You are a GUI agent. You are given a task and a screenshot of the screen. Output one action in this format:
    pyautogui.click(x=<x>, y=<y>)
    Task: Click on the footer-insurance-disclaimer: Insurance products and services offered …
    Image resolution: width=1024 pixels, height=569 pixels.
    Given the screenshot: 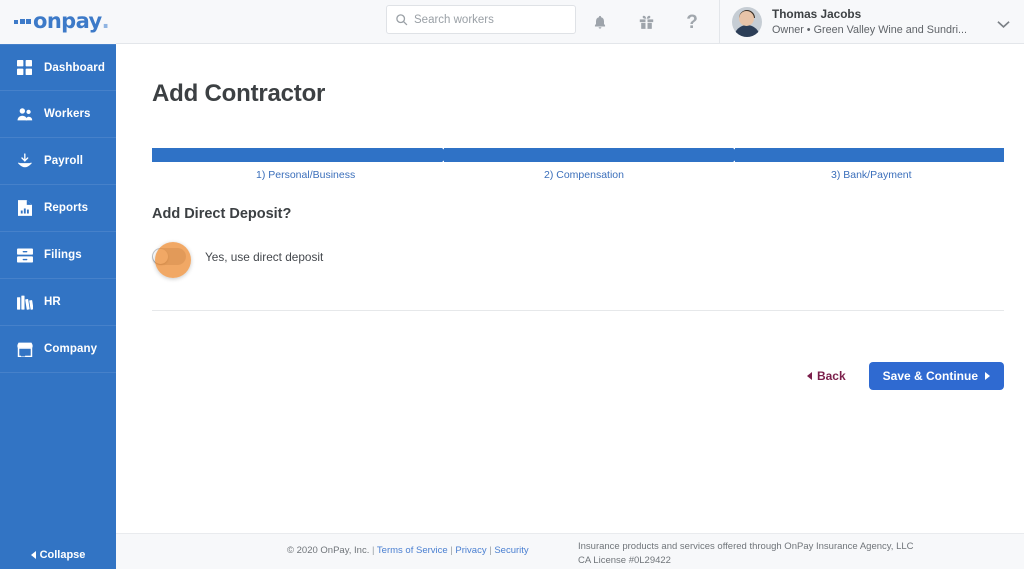 What is the action you would take?
    pyautogui.click(x=746, y=554)
    